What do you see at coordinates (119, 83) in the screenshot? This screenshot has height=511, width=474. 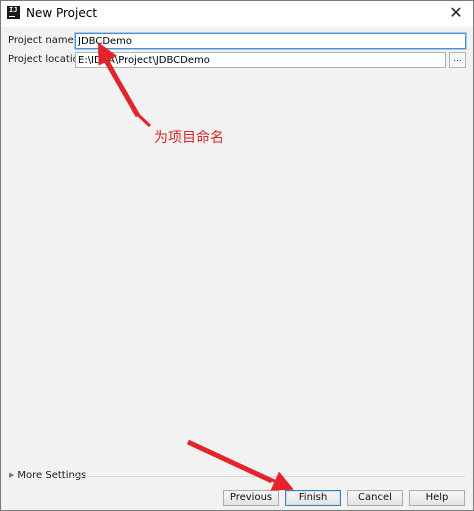 I see `arrow-shaft-upper` at bounding box center [119, 83].